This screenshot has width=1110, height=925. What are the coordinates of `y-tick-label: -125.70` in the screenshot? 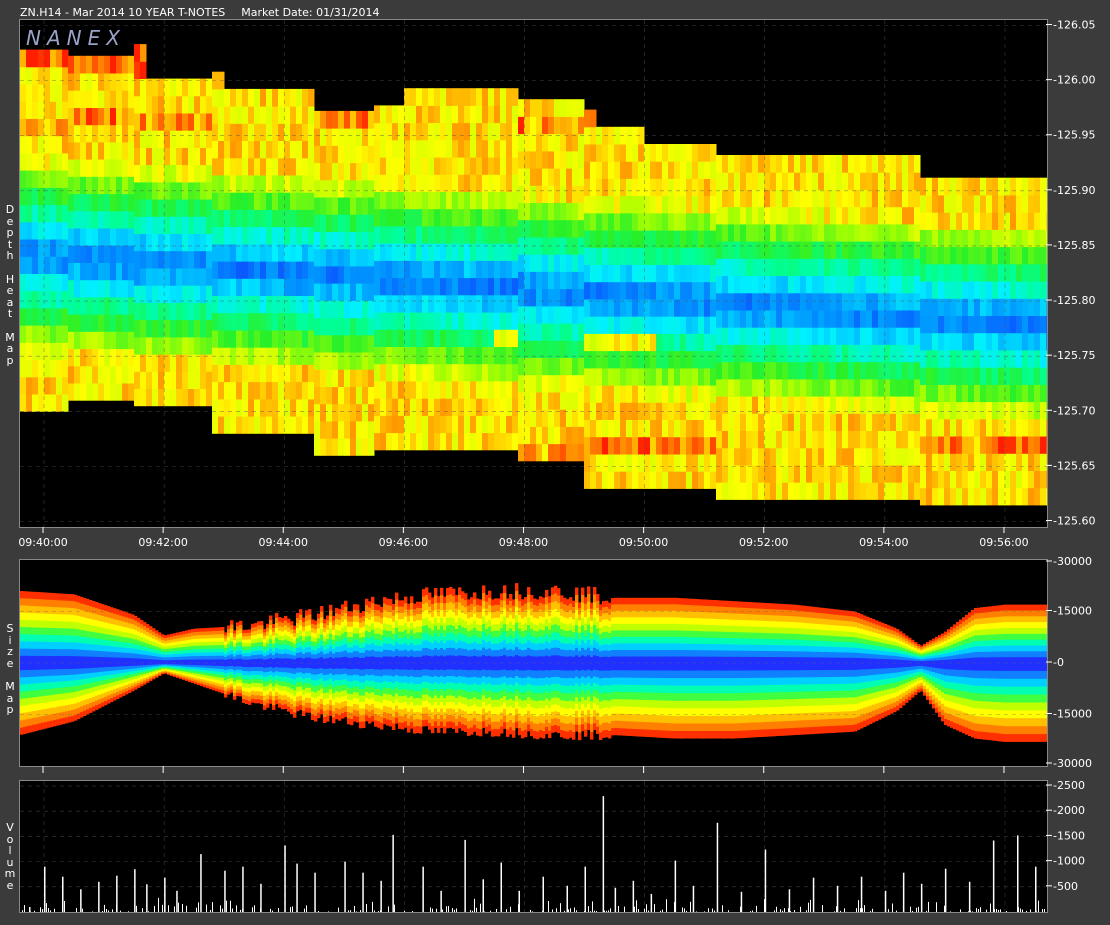 It's located at (1074, 410).